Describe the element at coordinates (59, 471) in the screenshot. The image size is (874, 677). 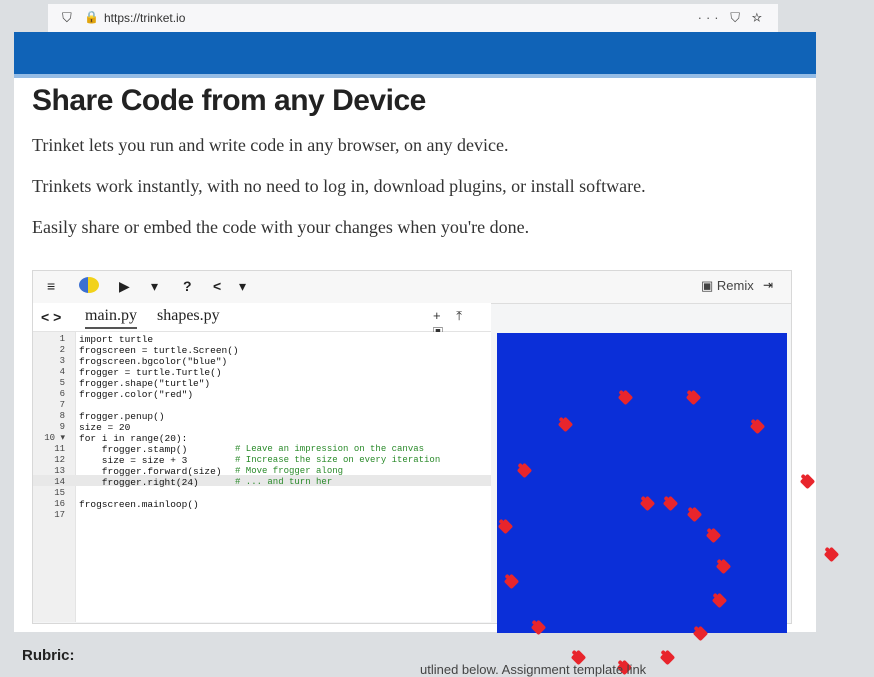
I see `line-number: 13` at that location.